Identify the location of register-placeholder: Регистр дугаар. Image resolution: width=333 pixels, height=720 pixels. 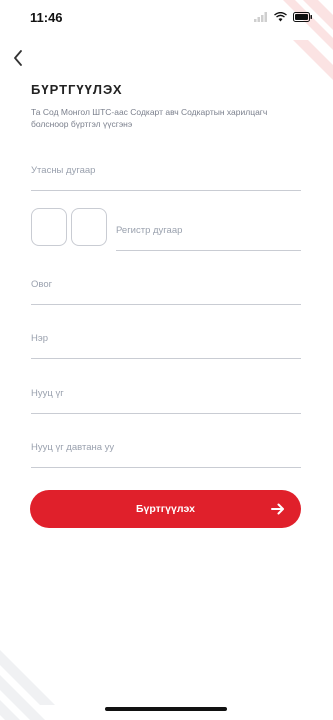
(149, 230).